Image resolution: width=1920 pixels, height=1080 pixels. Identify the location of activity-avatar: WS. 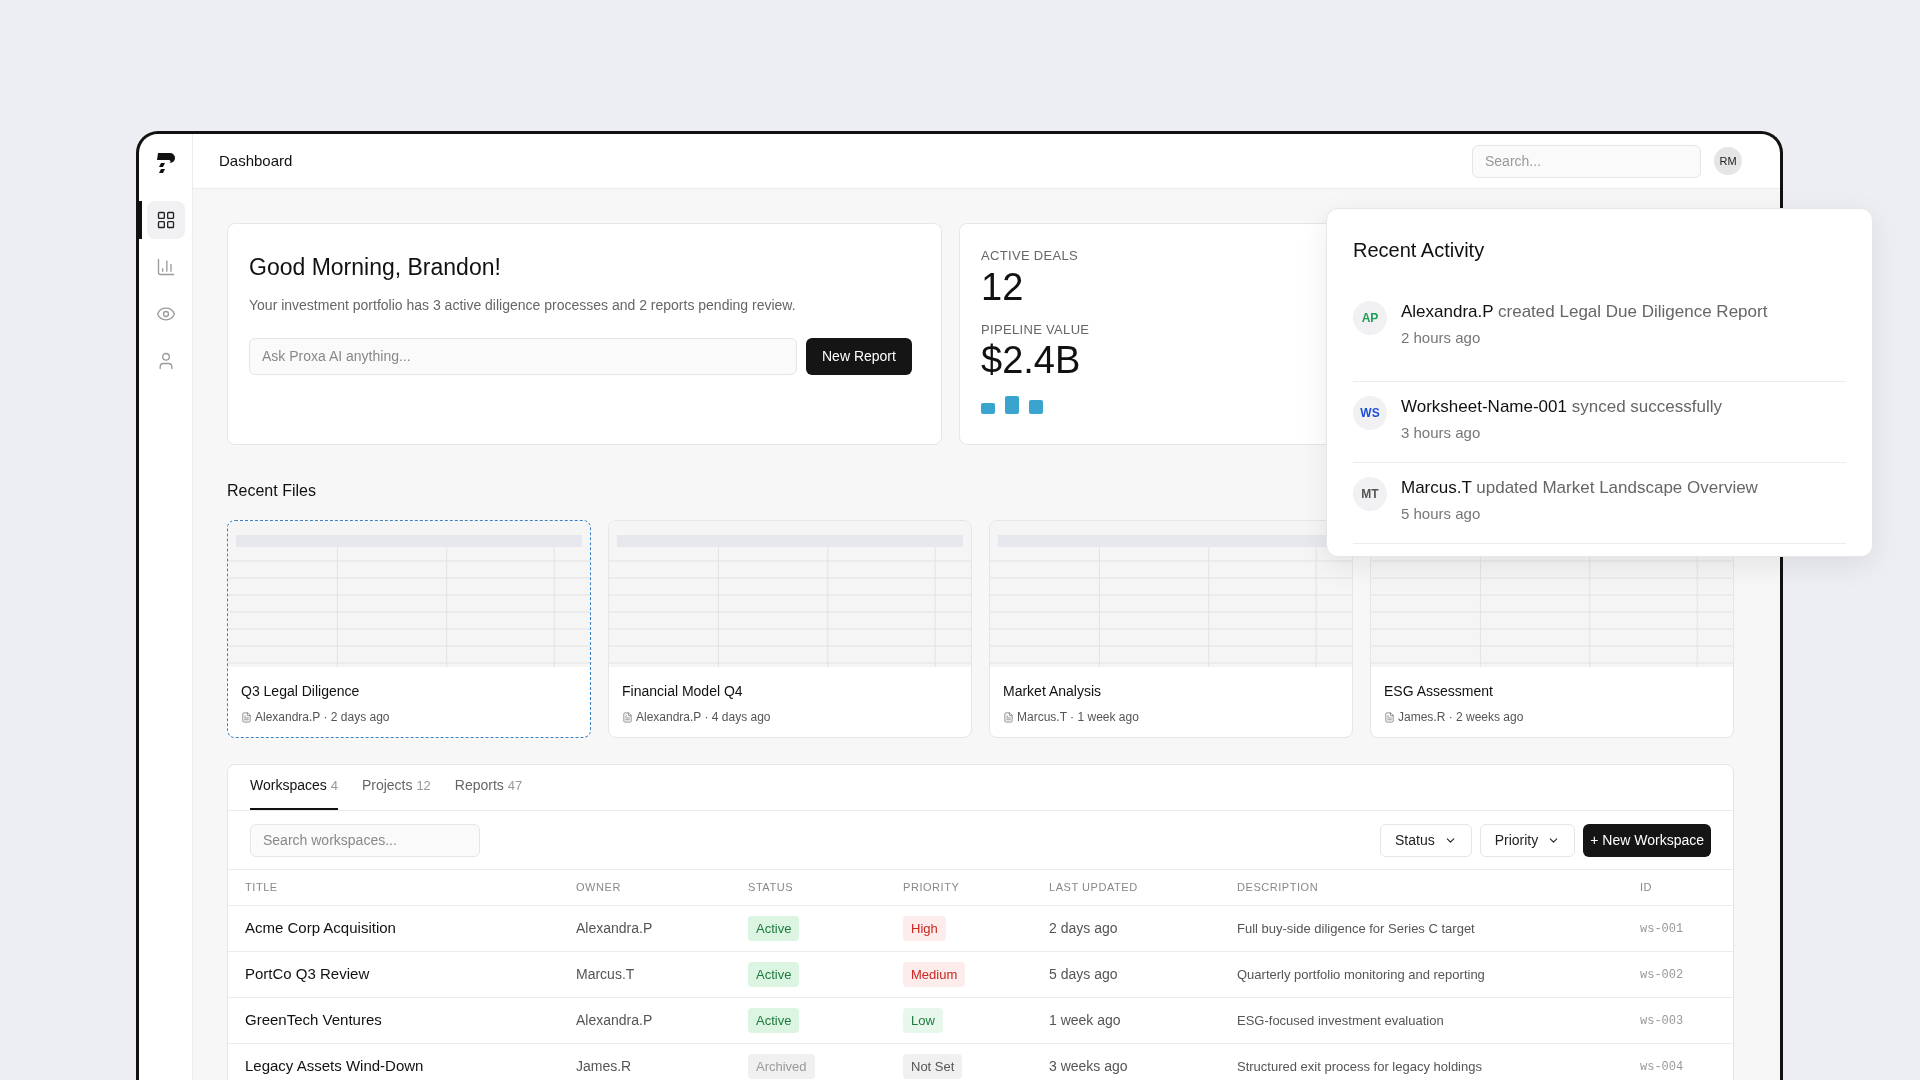
(1370, 413).